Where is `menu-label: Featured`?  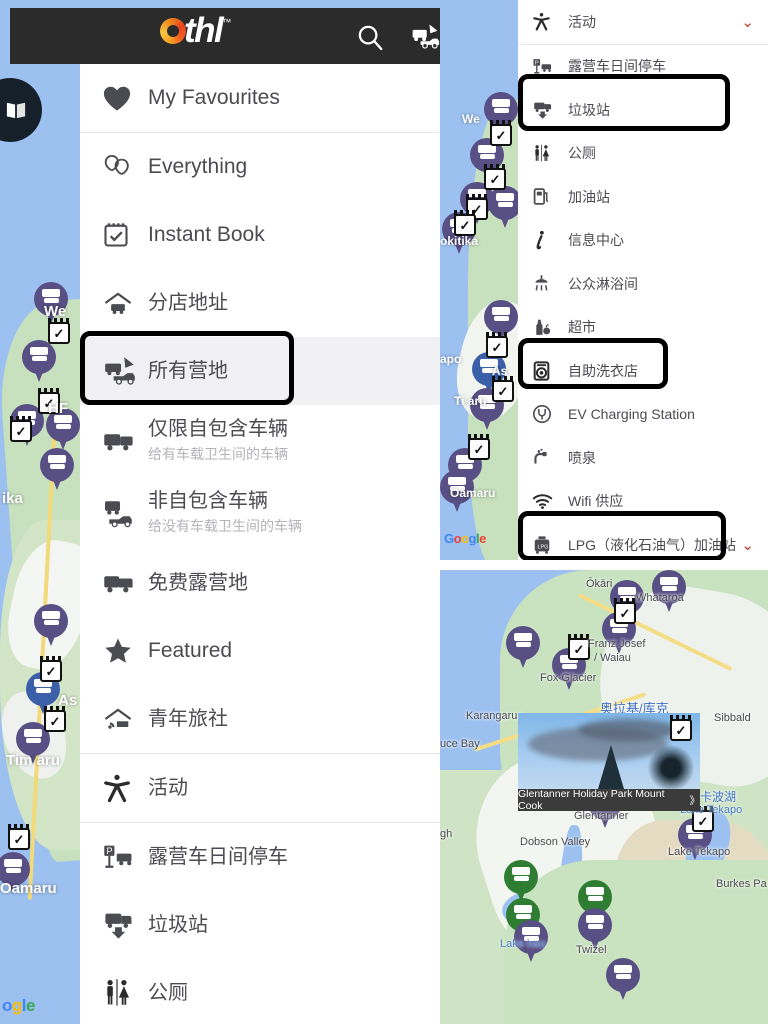 menu-label: Featured is located at coordinates (190, 650).